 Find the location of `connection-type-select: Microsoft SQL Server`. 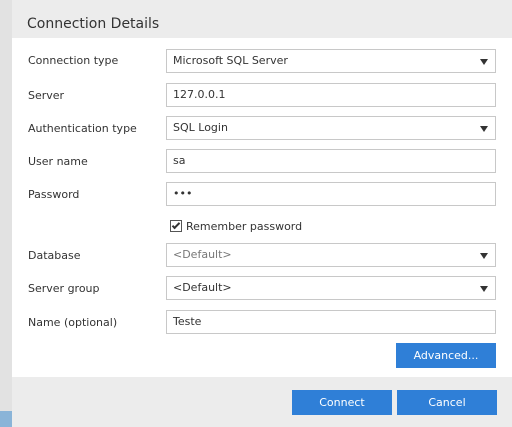

connection-type-select: Microsoft SQL Server is located at coordinates (331, 61).